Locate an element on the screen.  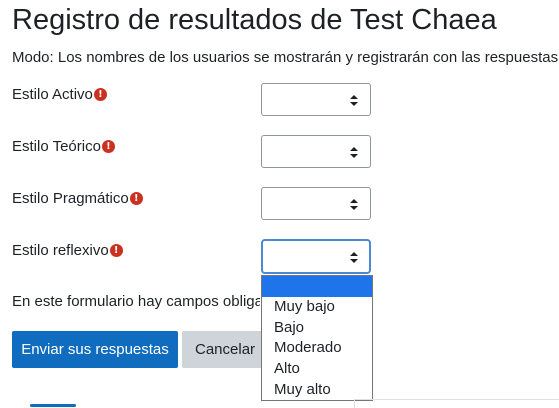
page-title: Registro de resultados de Test Chaea is located at coordinates (254, 20).